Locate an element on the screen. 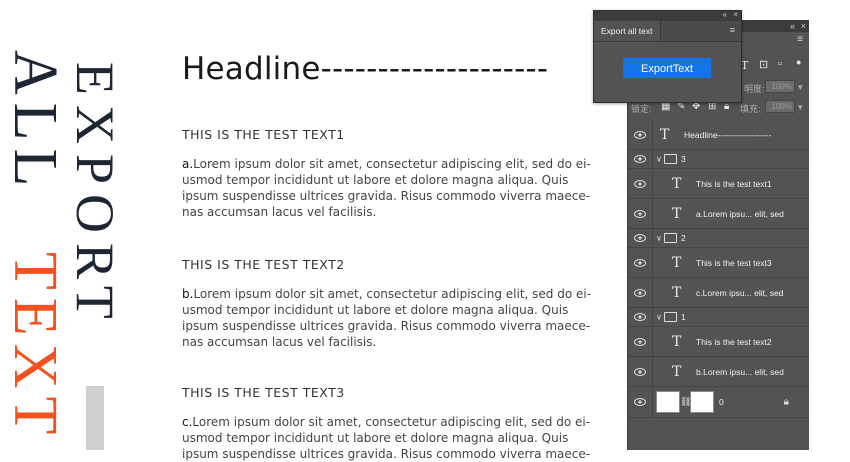 The height and width of the screenshot is (462, 850). layer-name: c.Lorem ipsu... elit, sed is located at coordinates (740, 292).